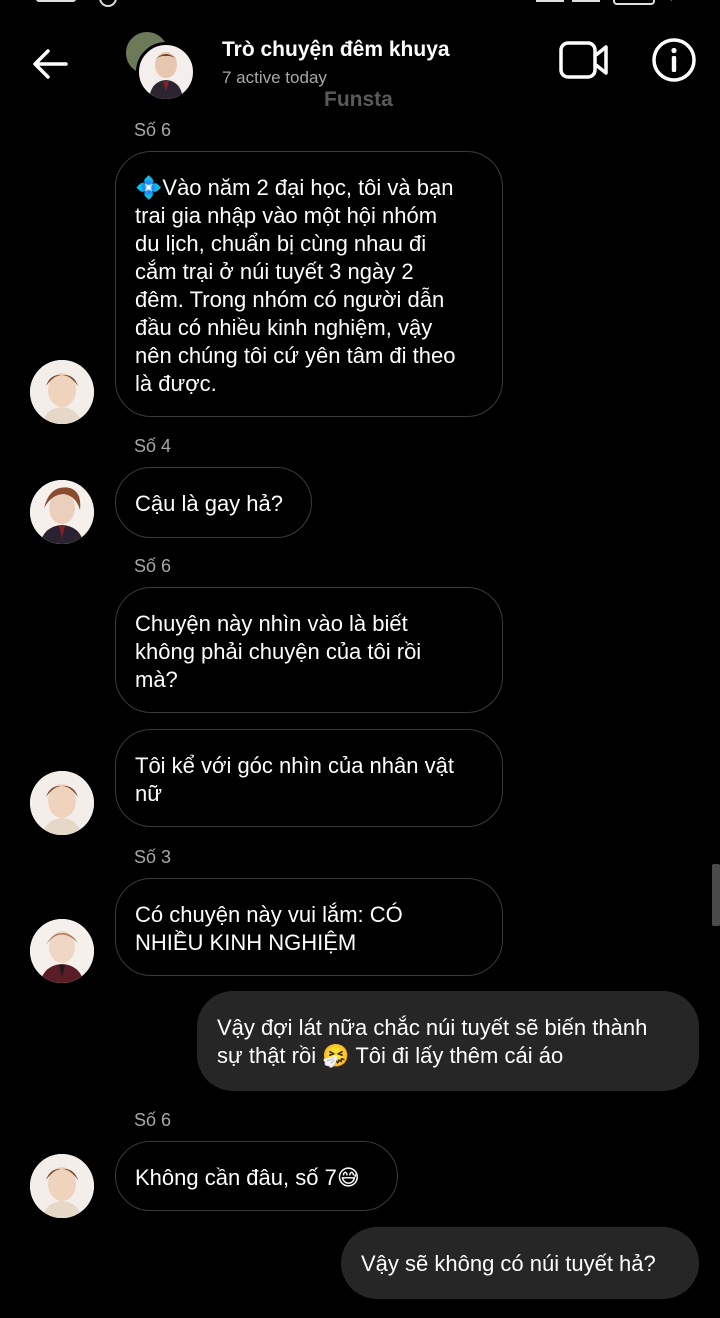 This screenshot has height=1318, width=720. What do you see at coordinates (584, 60) in the screenshot?
I see `video-camera-icon` at bounding box center [584, 60].